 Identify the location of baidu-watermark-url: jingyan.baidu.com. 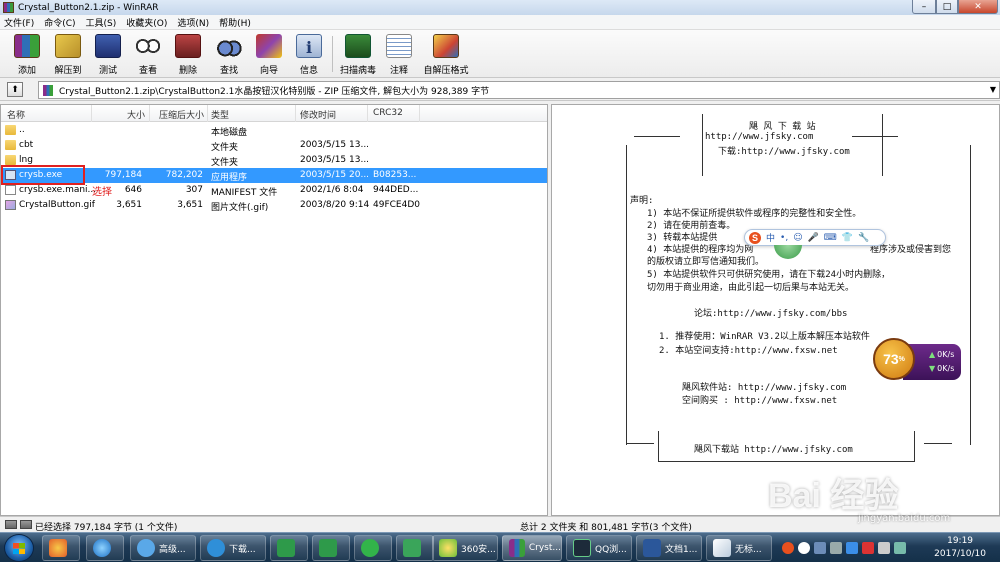
(904, 518).